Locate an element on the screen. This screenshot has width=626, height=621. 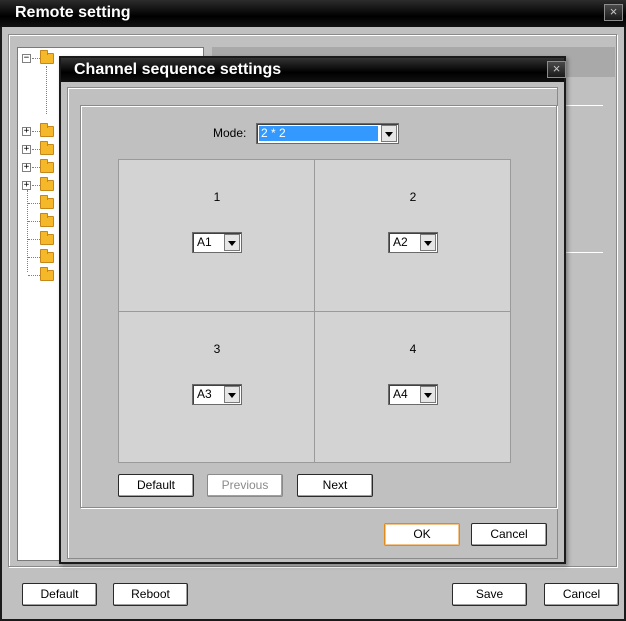
channel-cell-3: 3 A3 is located at coordinates (217, 388).